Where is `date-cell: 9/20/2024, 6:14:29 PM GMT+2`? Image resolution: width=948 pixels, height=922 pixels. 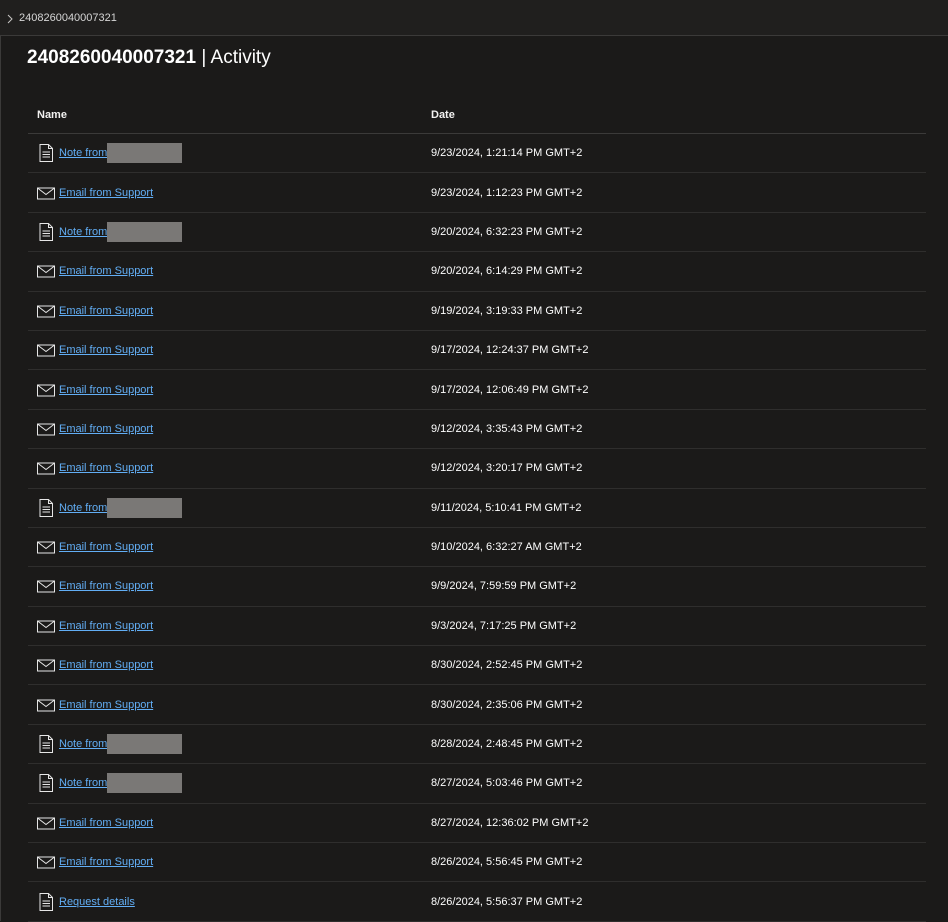
date-cell: 9/20/2024, 6:14:29 PM GMT+2 is located at coordinates (507, 271).